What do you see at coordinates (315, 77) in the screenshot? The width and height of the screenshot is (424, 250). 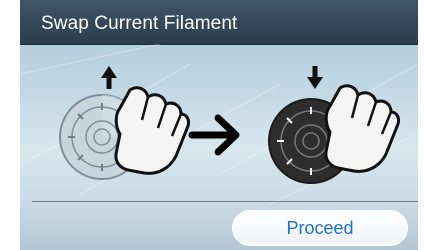 I see `arrow-down-icon` at bounding box center [315, 77].